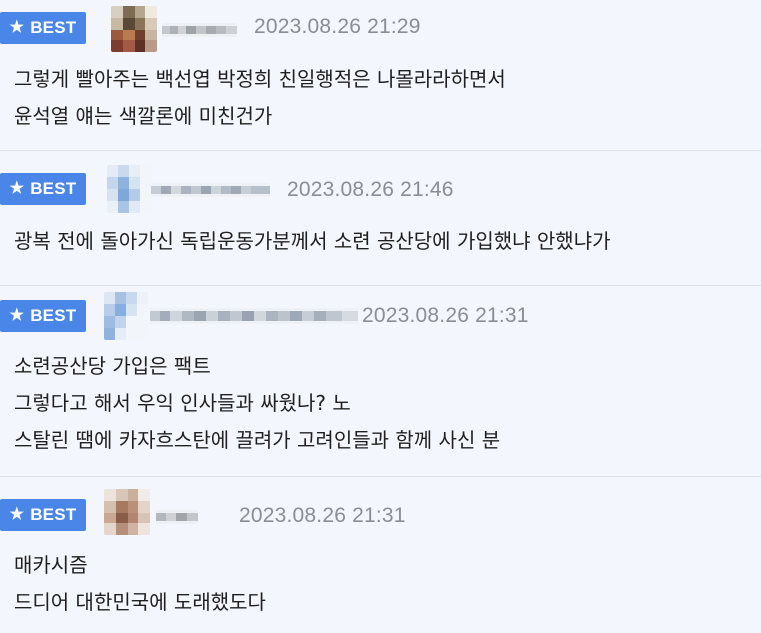 This screenshot has width=761, height=633. I want to click on comment-line: 드디어 대한민국에 도래했도다, so click(140, 602).